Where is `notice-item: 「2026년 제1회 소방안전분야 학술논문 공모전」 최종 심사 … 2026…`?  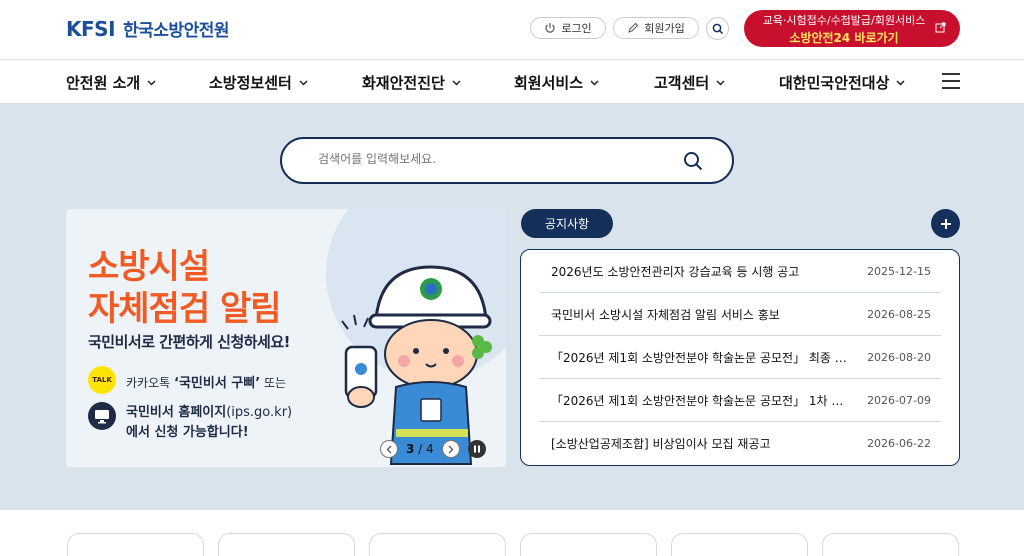 notice-item: 「2026년 제1회 소방안전분야 학술논문 공모전」 최종 심사 … 2026… is located at coordinates (740, 357).